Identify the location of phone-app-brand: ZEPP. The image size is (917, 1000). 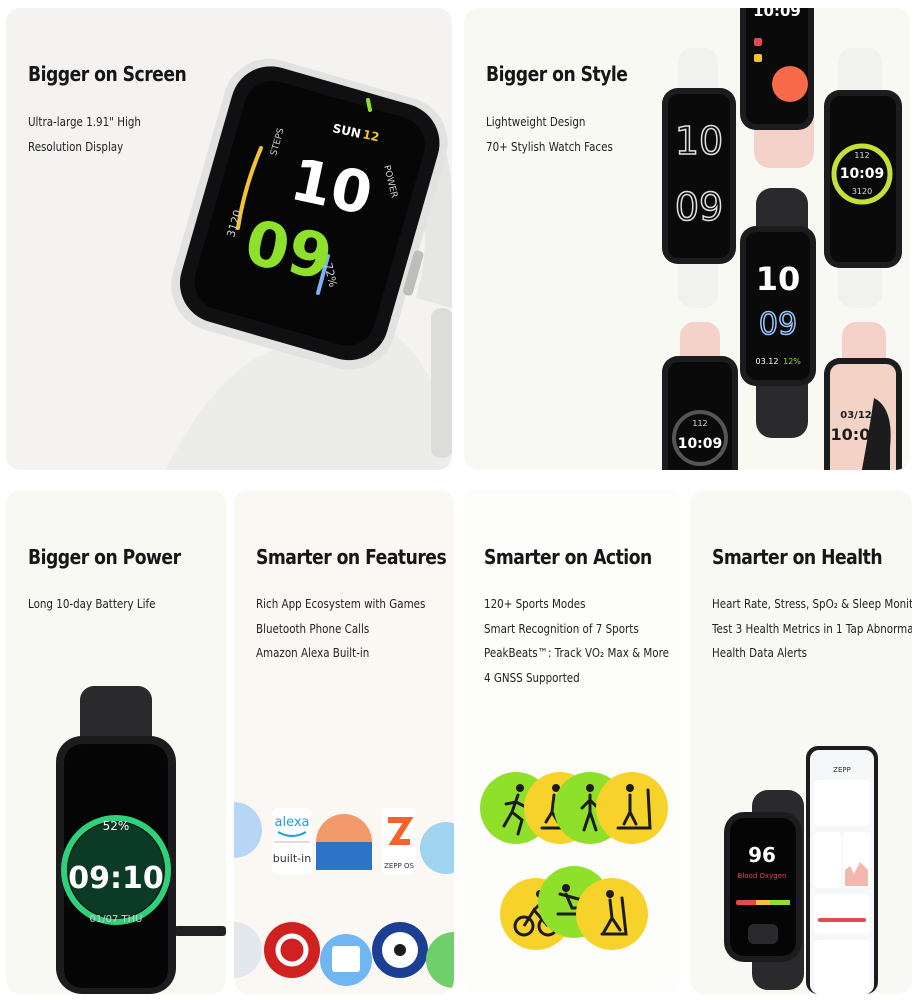
(842, 770).